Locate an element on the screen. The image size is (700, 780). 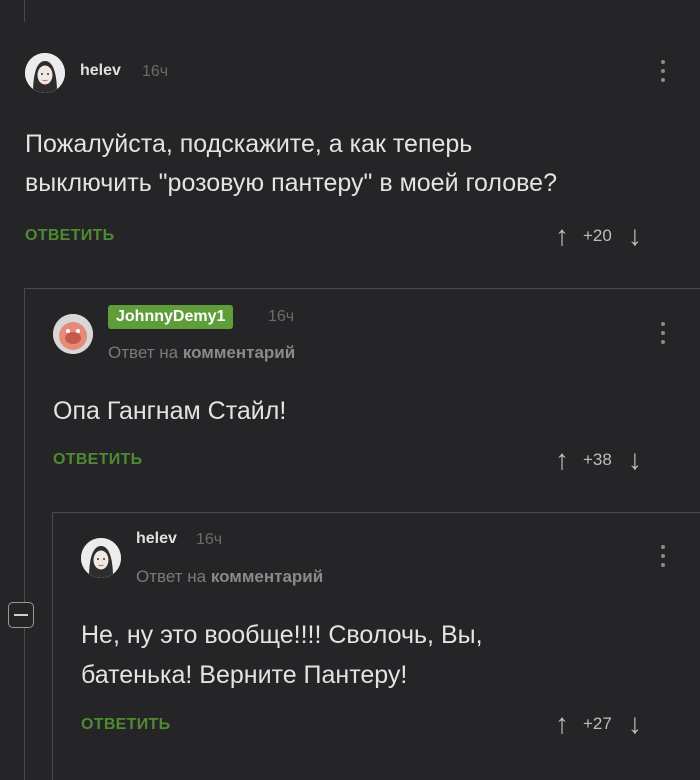
thread-line-top is located at coordinates (24, 11).